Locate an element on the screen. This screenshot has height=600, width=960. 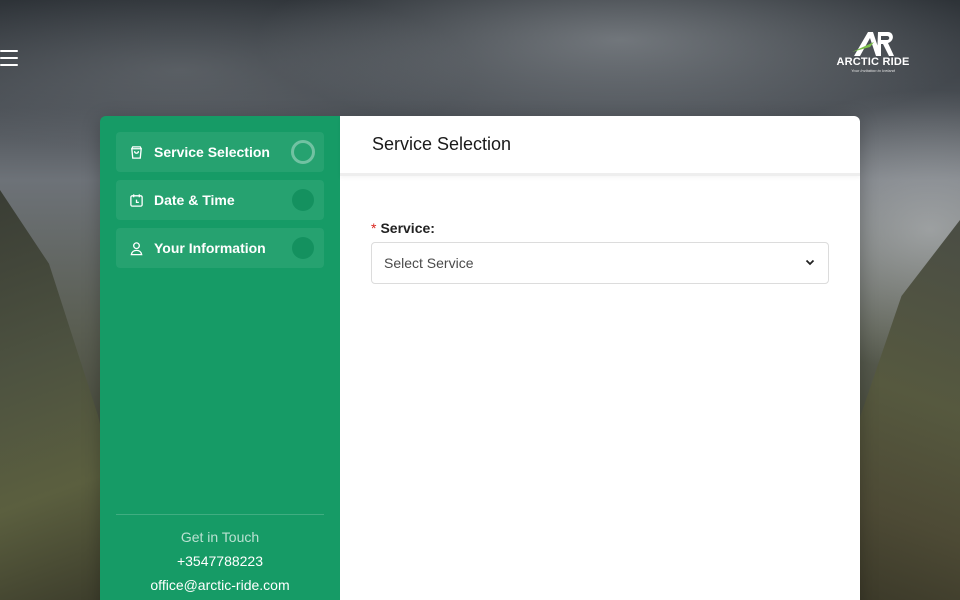
page-title: Service Selection is located at coordinates (442, 144).